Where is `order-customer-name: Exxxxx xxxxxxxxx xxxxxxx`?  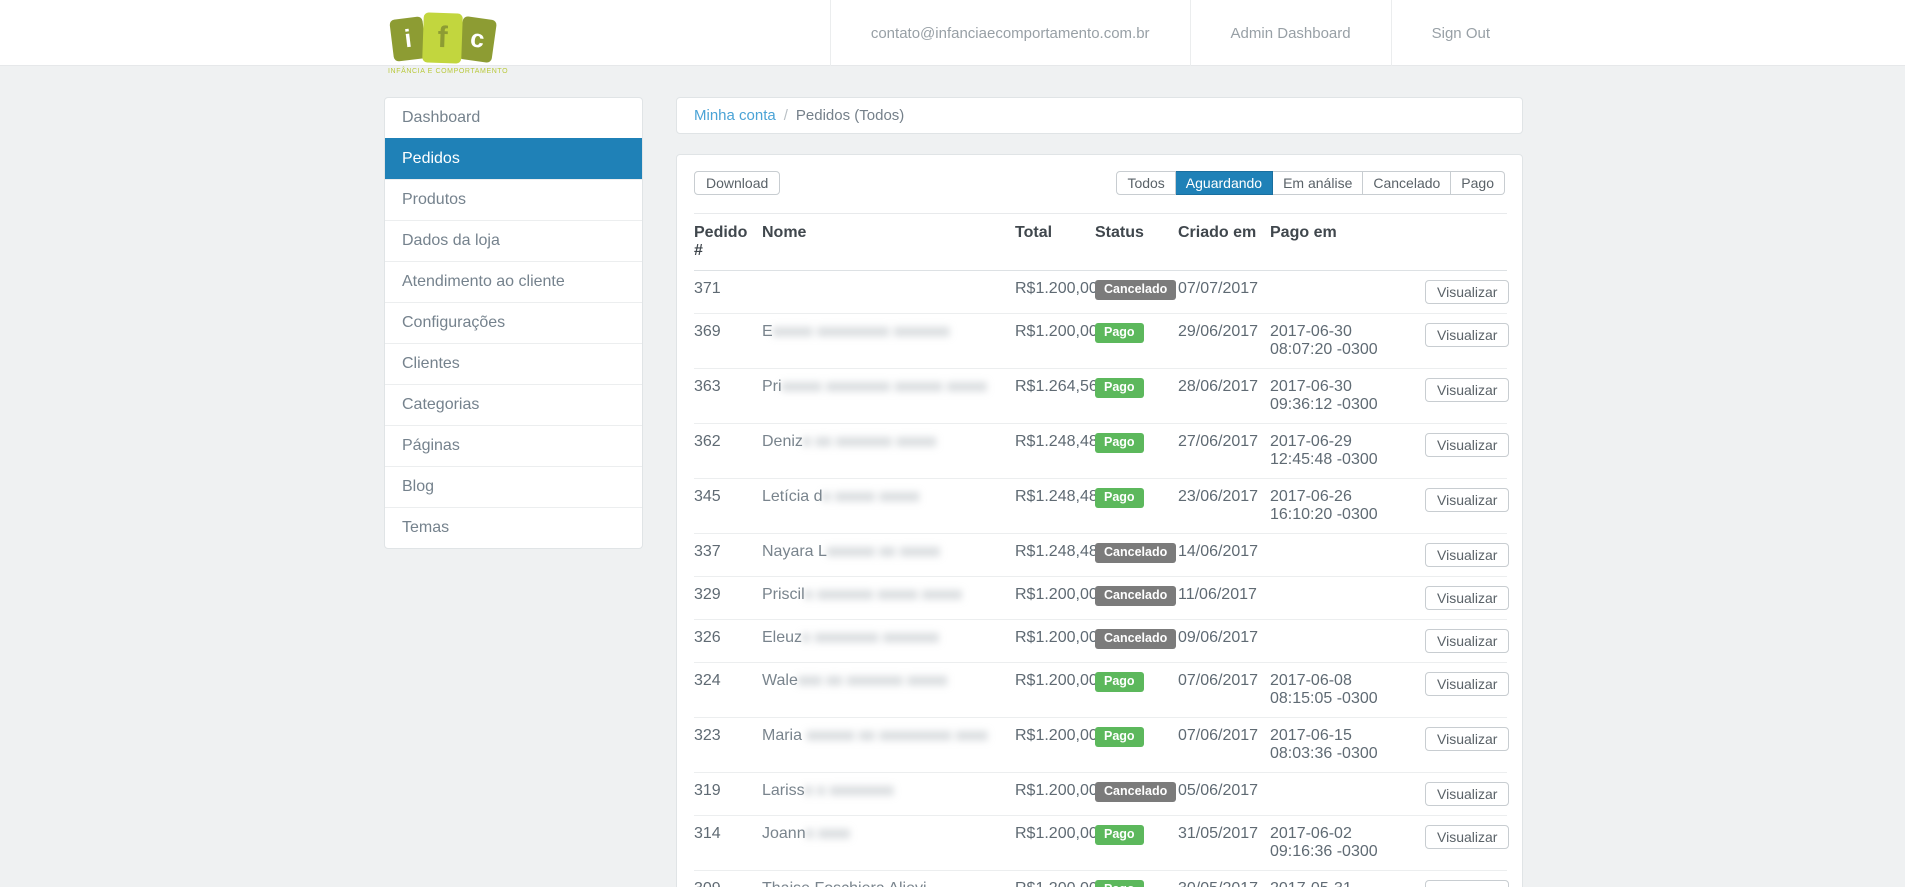 order-customer-name: Exxxxx xxxxxxxxx xxxxxxx is located at coordinates (888, 341).